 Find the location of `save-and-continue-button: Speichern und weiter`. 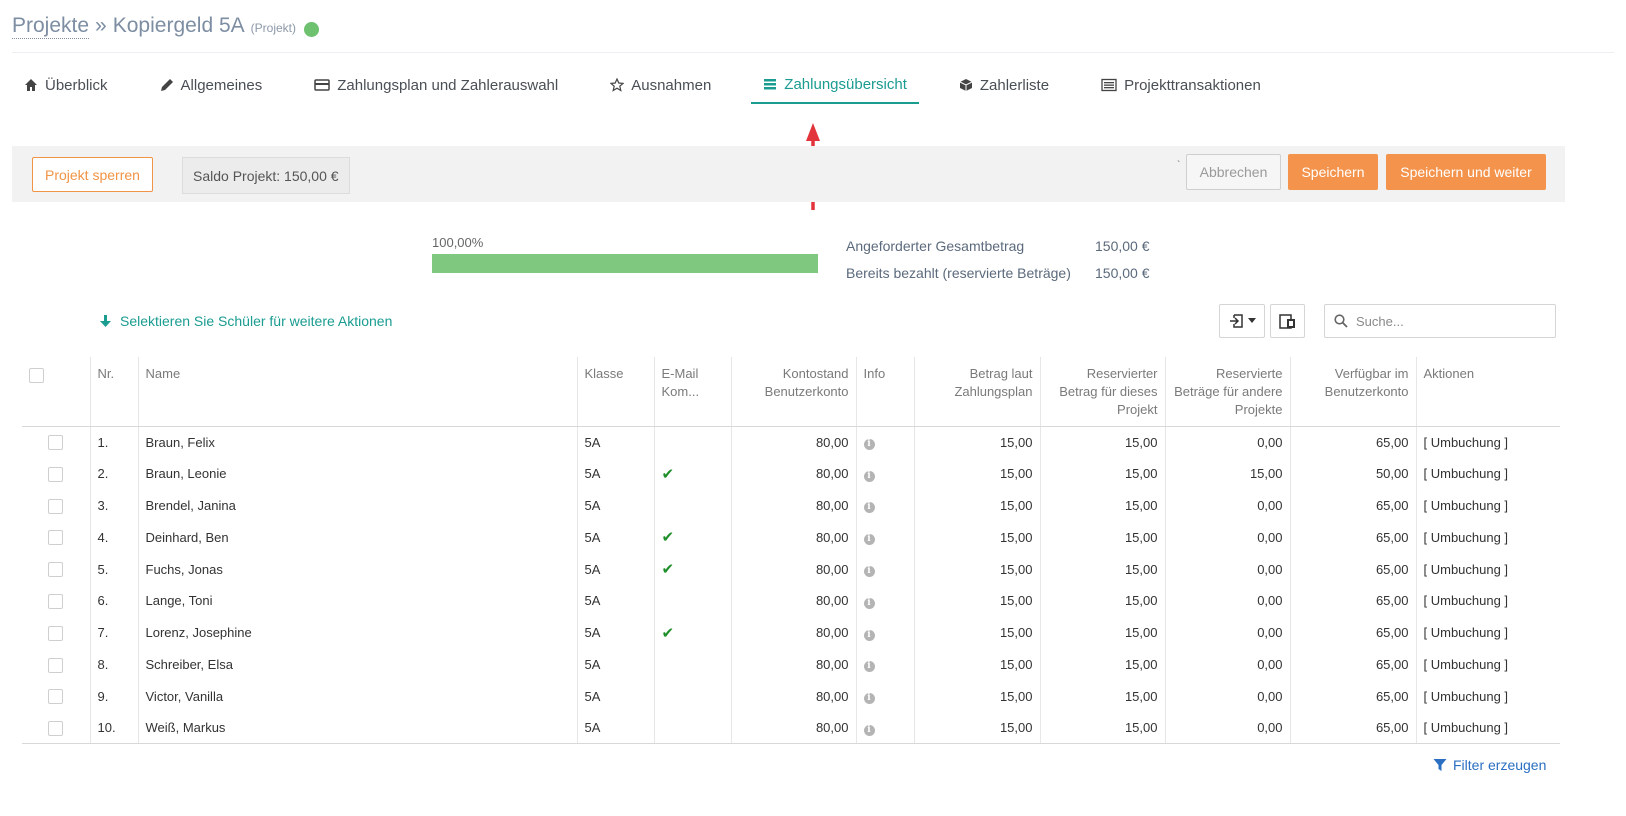

save-and-continue-button: Speichern und weiter is located at coordinates (1466, 172).